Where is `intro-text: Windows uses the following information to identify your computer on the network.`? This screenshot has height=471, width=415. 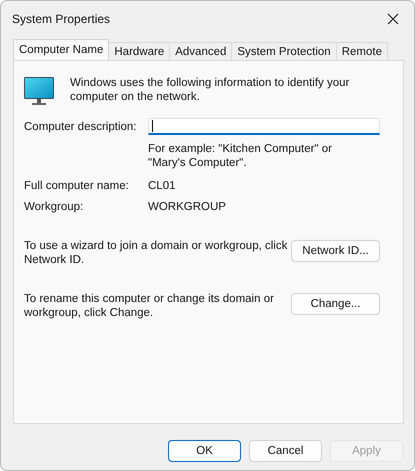 intro-text: Windows uses the following information to identify your computer on the network. is located at coordinates (210, 90).